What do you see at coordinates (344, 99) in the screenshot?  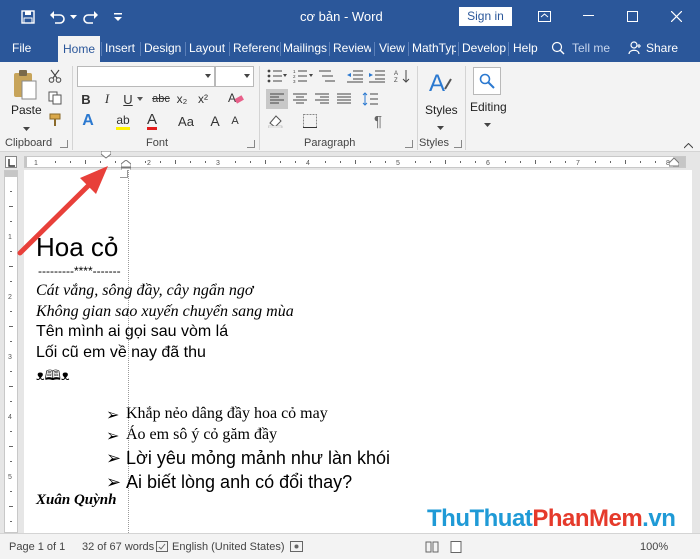 I see `justify-icon` at bounding box center [344, 99].